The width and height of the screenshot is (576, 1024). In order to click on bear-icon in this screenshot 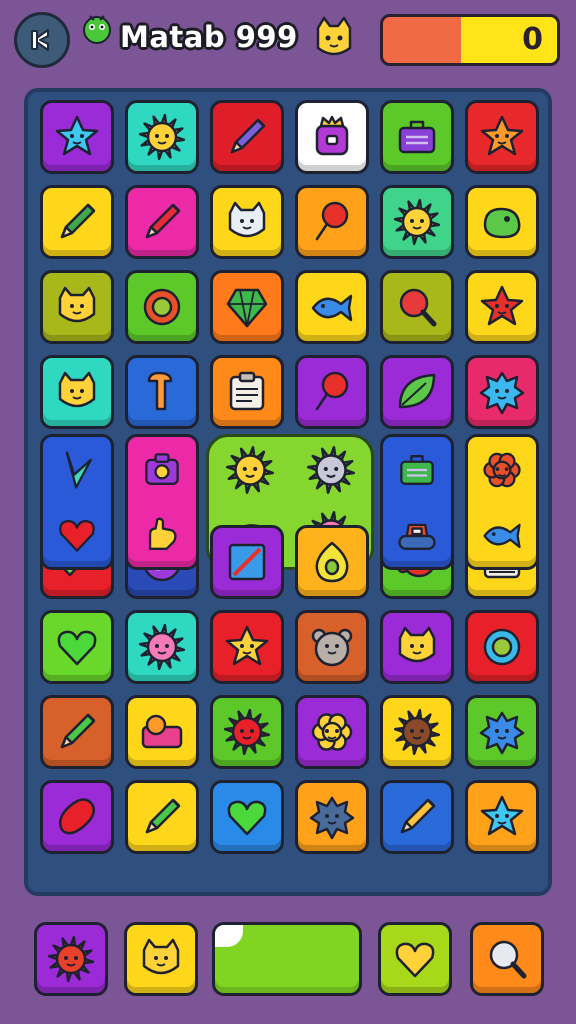, I will do `click(332, 647)`.